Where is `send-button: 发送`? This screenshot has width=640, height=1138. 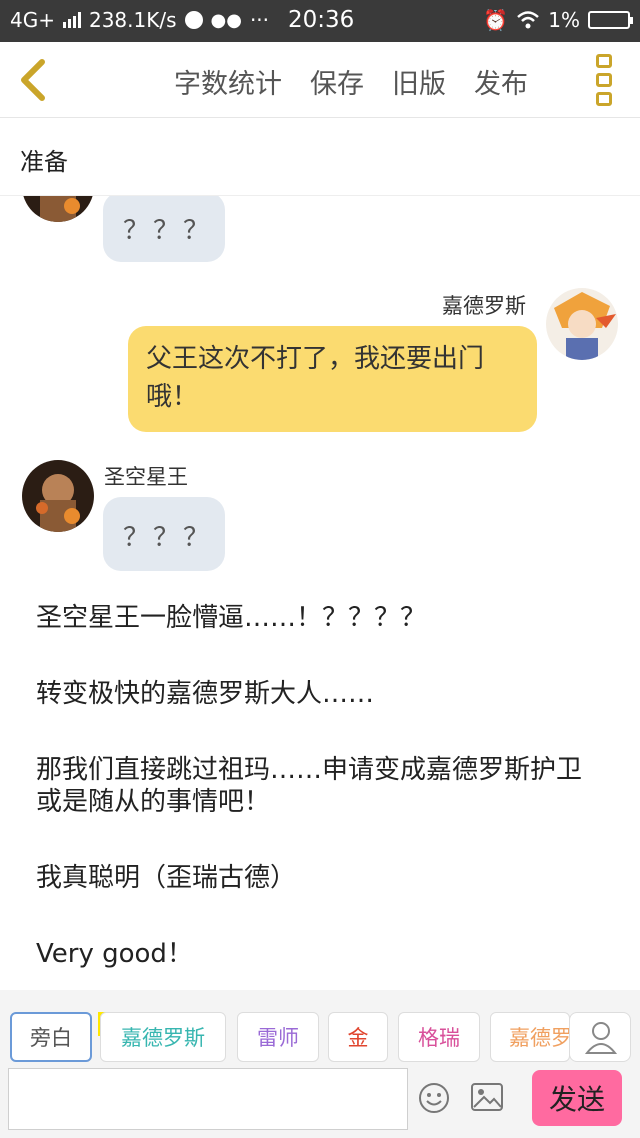 send-button: 发送 is located at coordinates (577, 1098).